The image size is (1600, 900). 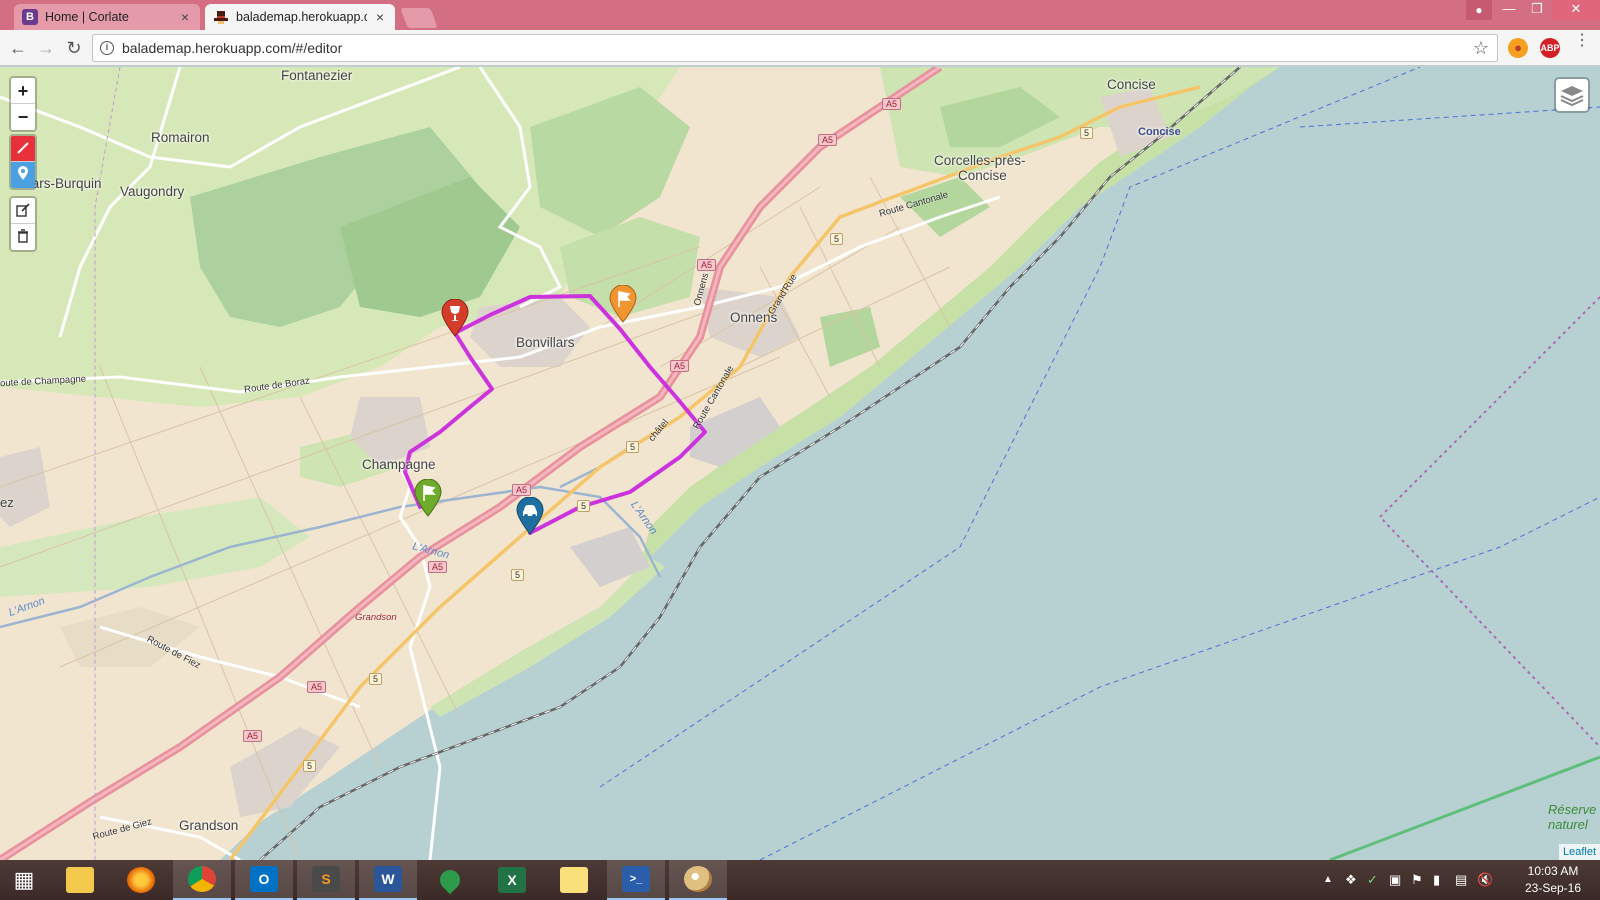 I want to click on place-label: Romairon, so click(x=180, y=137).